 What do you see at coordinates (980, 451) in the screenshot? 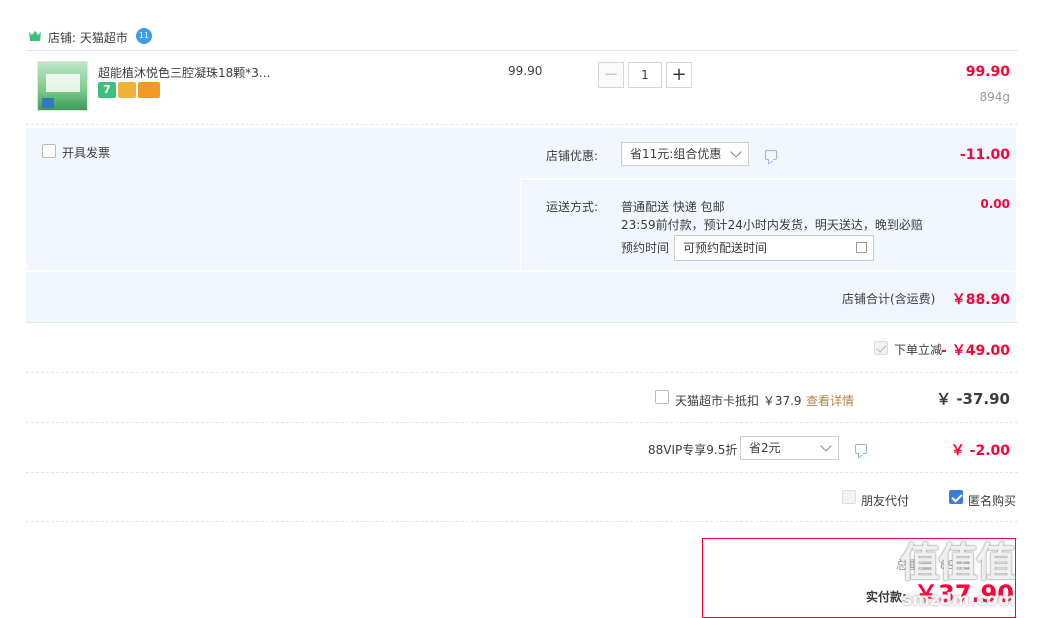
I see `vip-amount: ￥ -2.00` at bounding box center [980, 451].